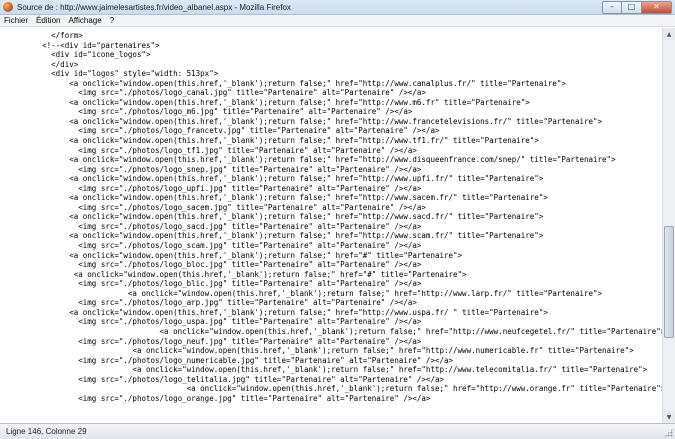 This screenshot has width=675, height=439. Describe the element at coordinates (337, 431) in the screenshot. I see `status-bar: Ligne 146, Colonne 29` at that location.